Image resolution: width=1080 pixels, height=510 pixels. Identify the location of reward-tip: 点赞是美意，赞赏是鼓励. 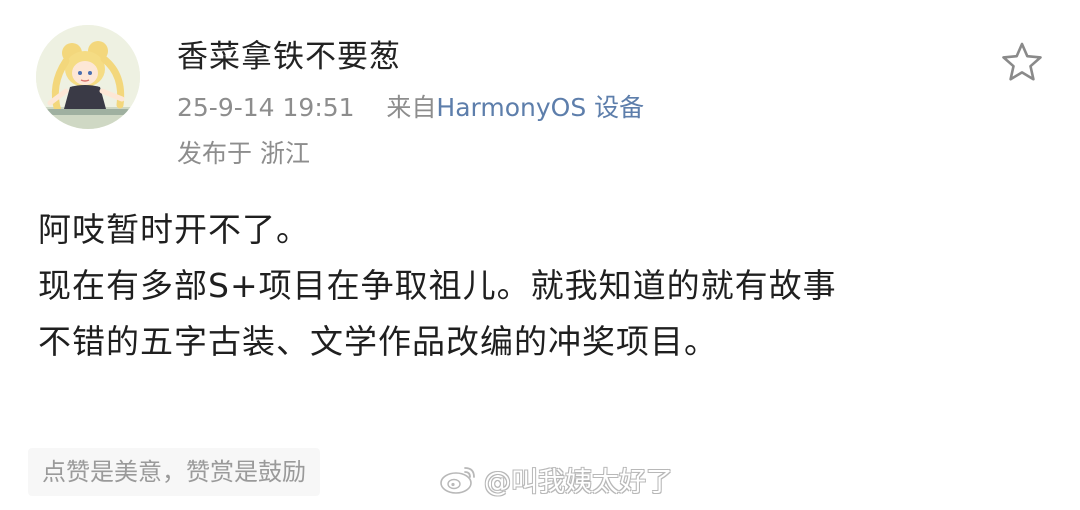
(174, 472).